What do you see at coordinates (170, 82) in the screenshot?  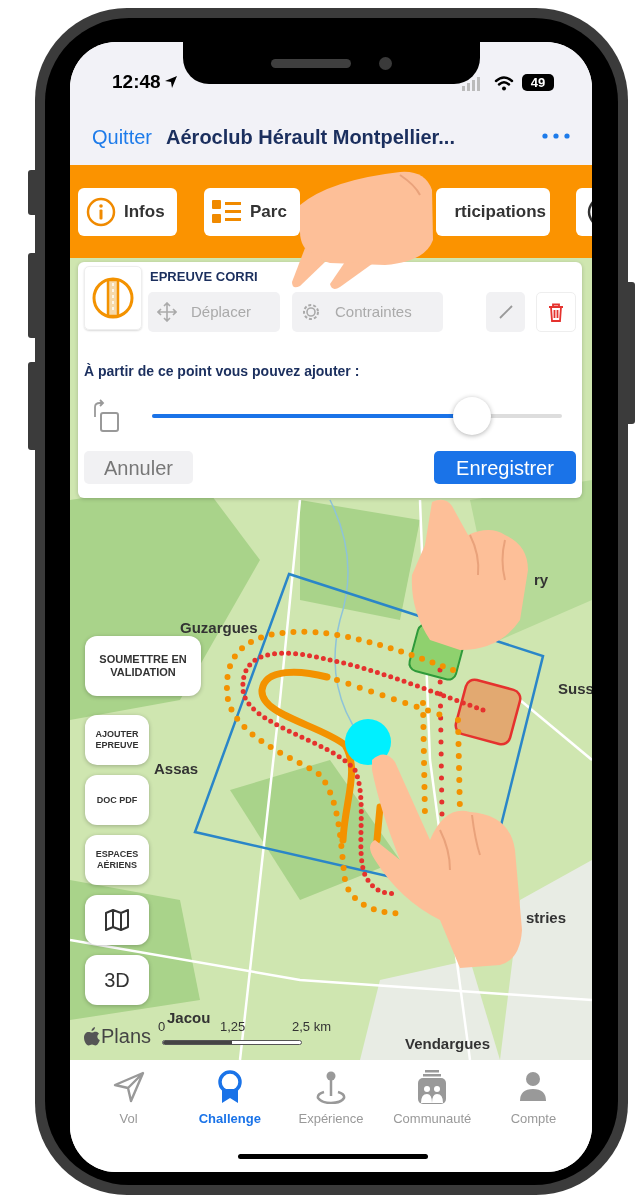 I see `location-arrow-icon` at bounding box center [170, 82].